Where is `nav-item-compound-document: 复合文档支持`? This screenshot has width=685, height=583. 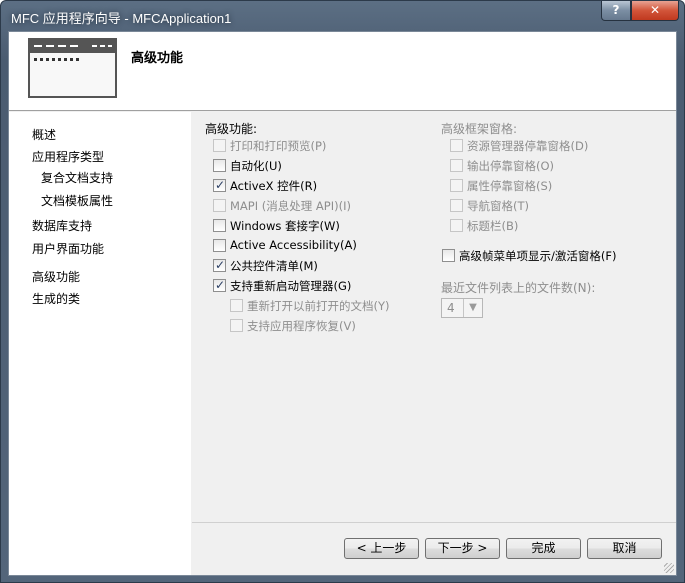
nav-item-compound-document: 复合文档支持 is located at coordinates (77, 177).